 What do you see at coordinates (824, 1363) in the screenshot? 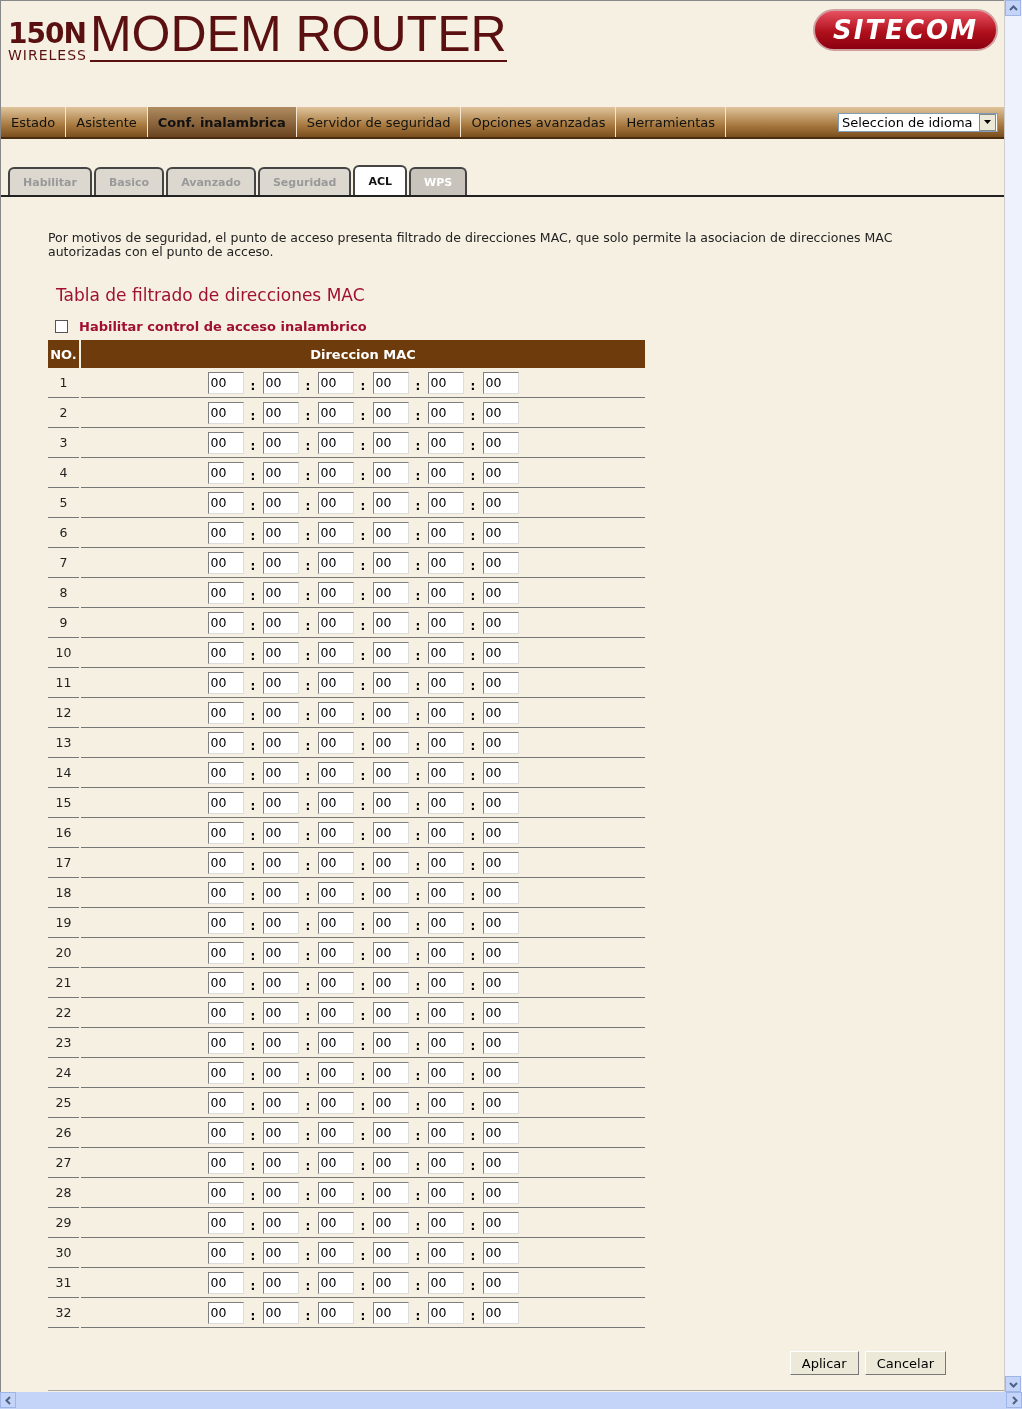
I see `apply-button: Aplicar` at bounding box center [824, 1363].